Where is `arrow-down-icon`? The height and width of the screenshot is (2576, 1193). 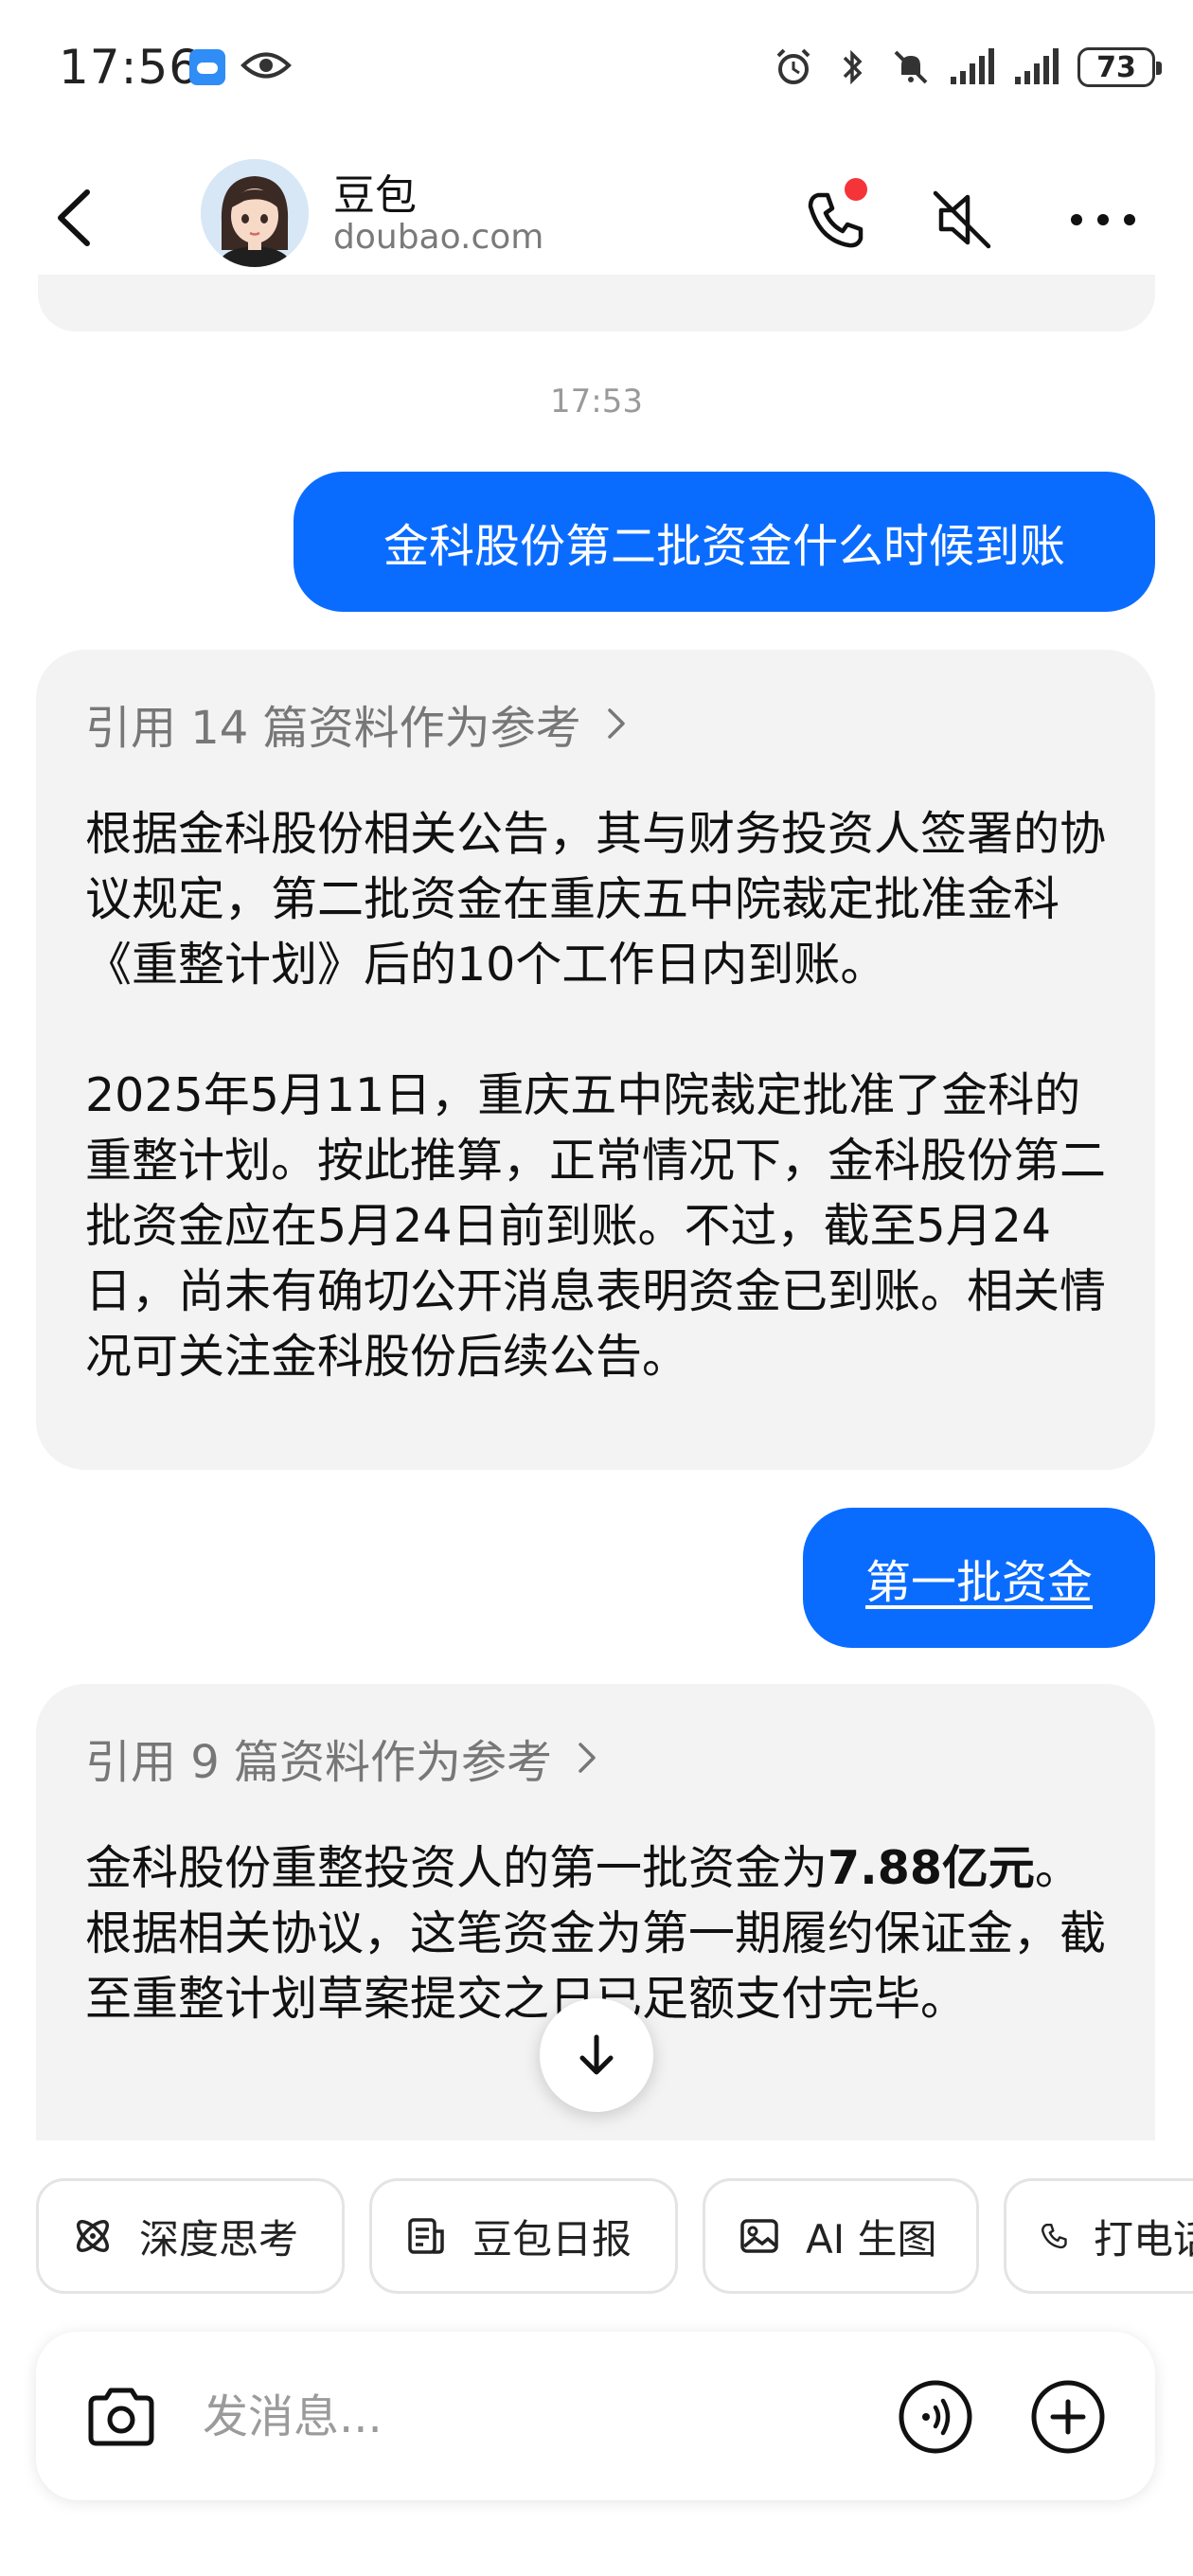 arrow-down-icon is located at coordinates (596, 2054).